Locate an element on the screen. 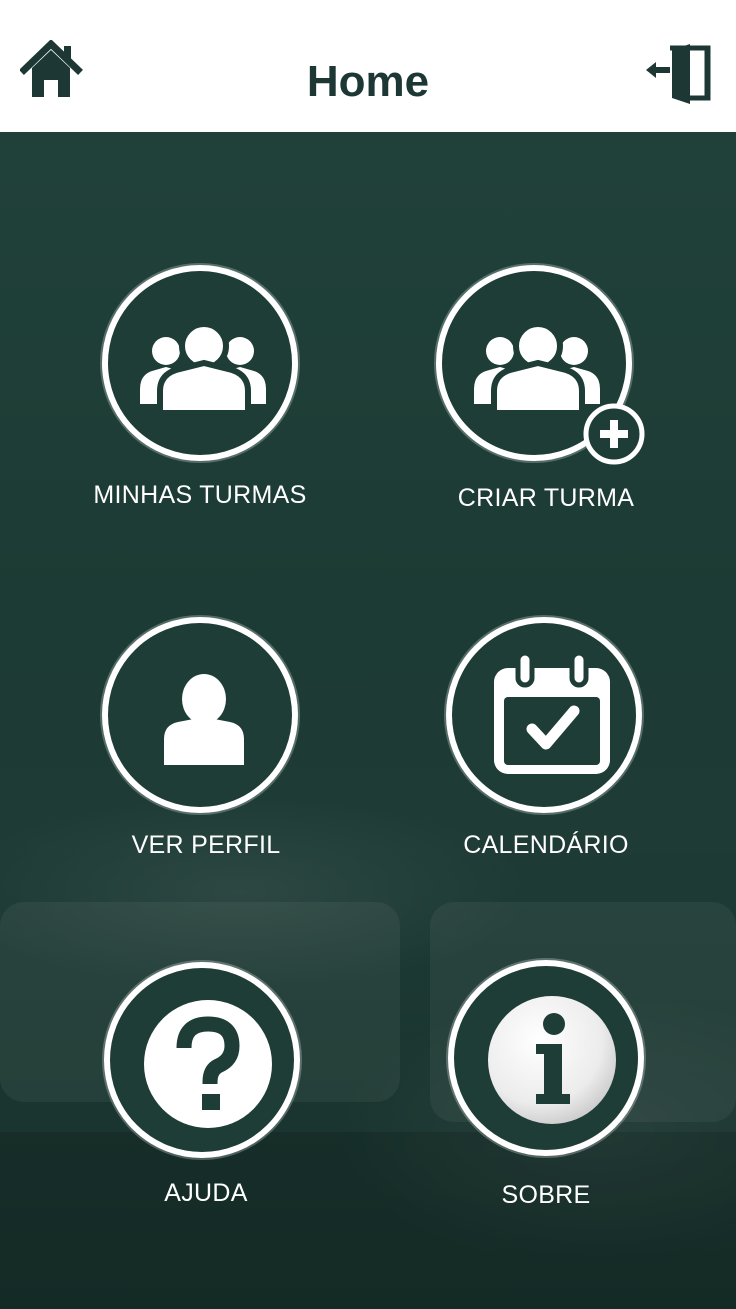 The height and width of the screenshot is (1309, 736). ver-perfil-label: VER PERFIL is located at coordinates (206, 845).